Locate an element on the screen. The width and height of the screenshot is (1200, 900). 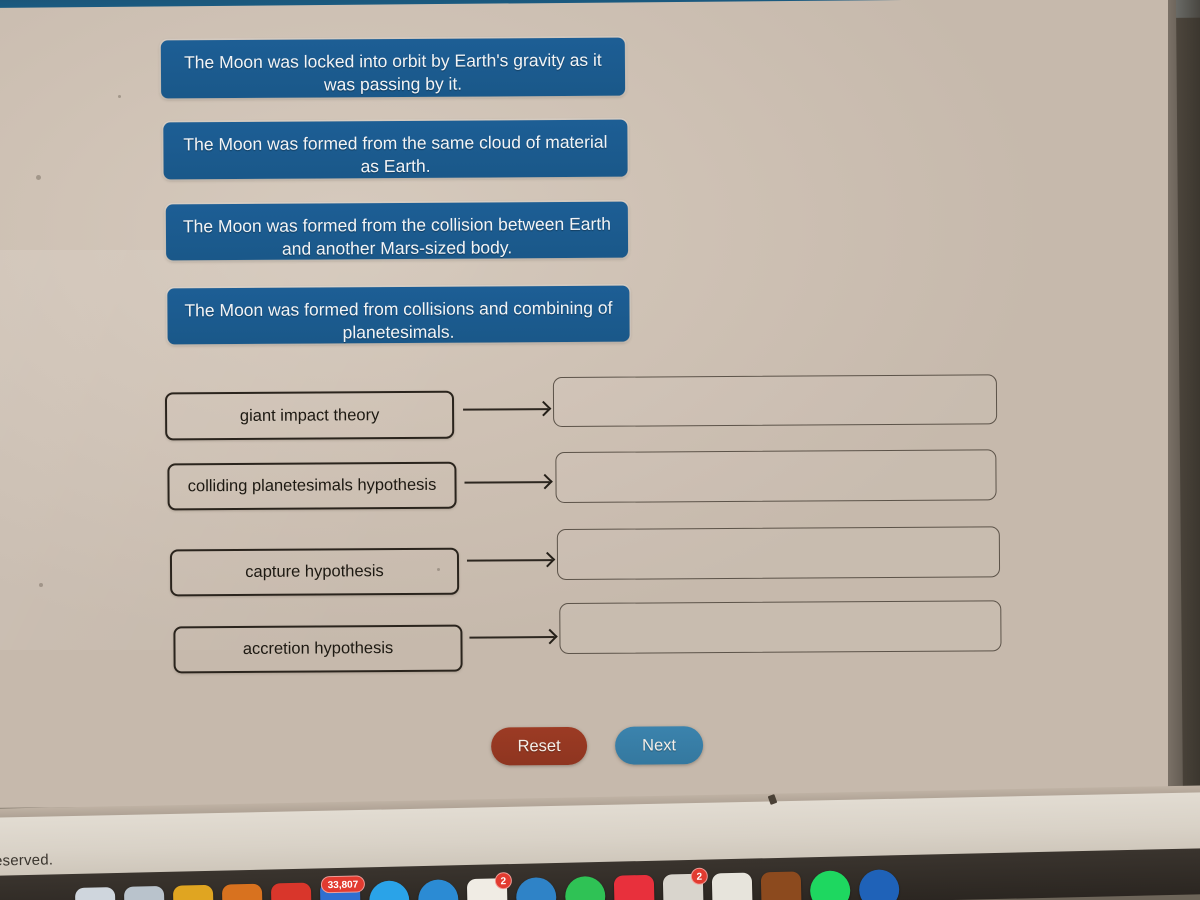
term-box-accretion-hypothesis: accretion hypothesis is located at coordinates (318, 649).